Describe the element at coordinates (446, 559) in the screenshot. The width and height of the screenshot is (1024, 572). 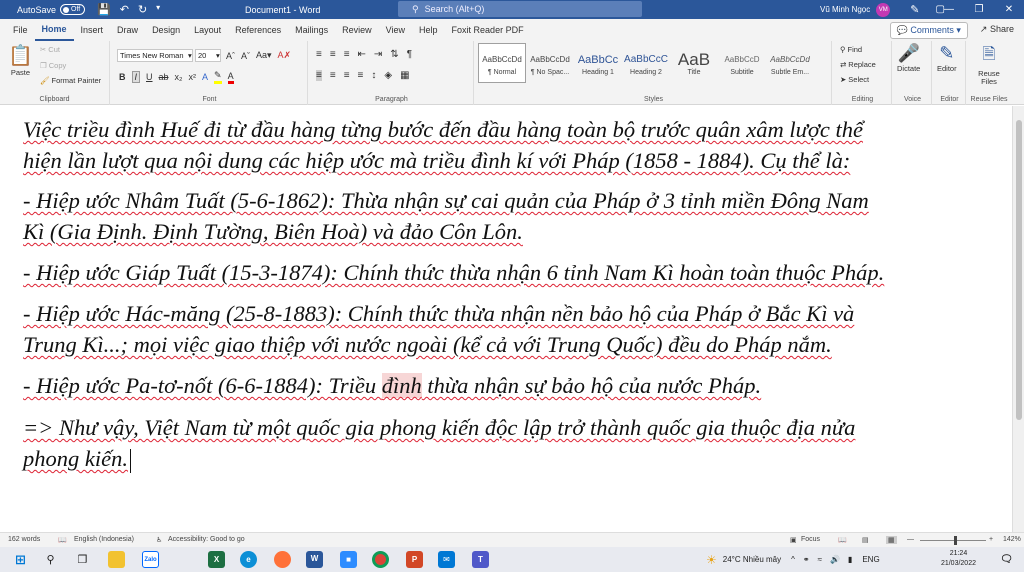
I see `mail-icon: ✉` at that location.